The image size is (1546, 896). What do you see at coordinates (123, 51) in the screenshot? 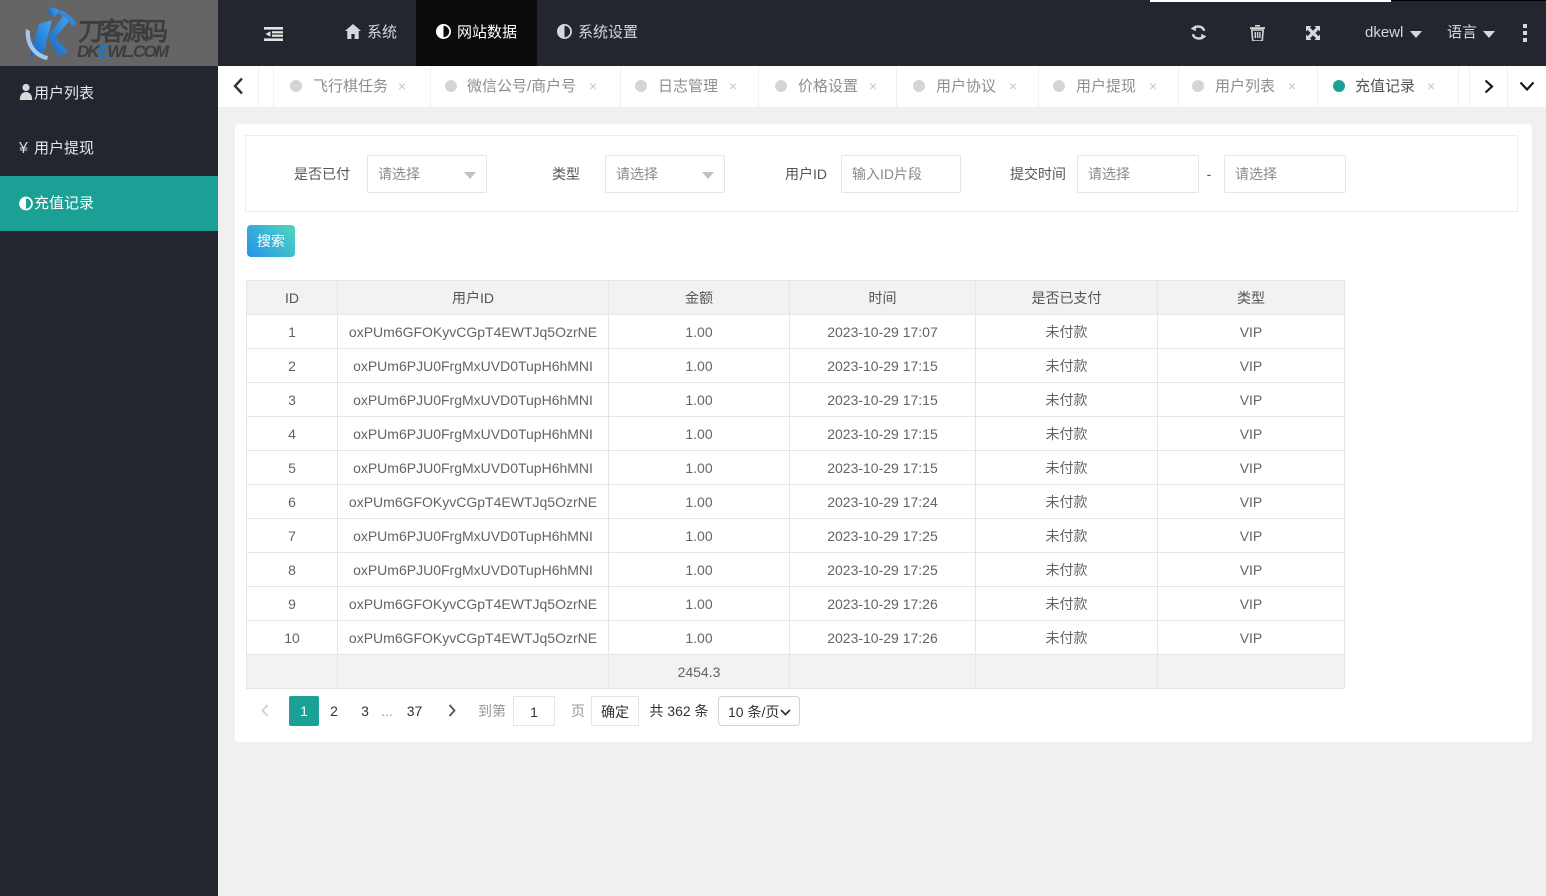
I see `svg-text: DKEWL.COM` at bounding box center [123, 51].